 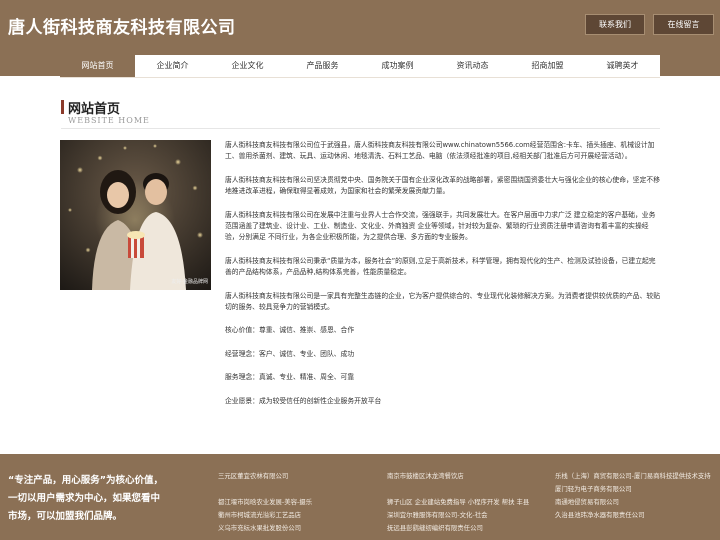 I want to click on nav-item-products: 产品服务, so click(x=322, y=66).